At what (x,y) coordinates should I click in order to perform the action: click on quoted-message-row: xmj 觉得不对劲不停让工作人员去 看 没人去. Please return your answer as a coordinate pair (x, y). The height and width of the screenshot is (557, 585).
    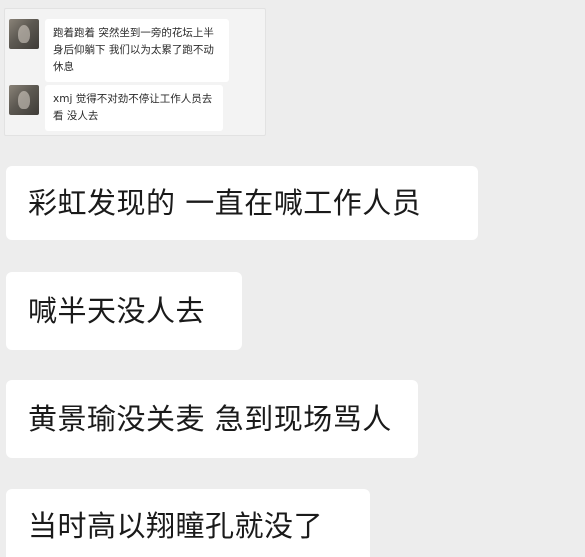
    Looking at the image, I should click on (116, 108).